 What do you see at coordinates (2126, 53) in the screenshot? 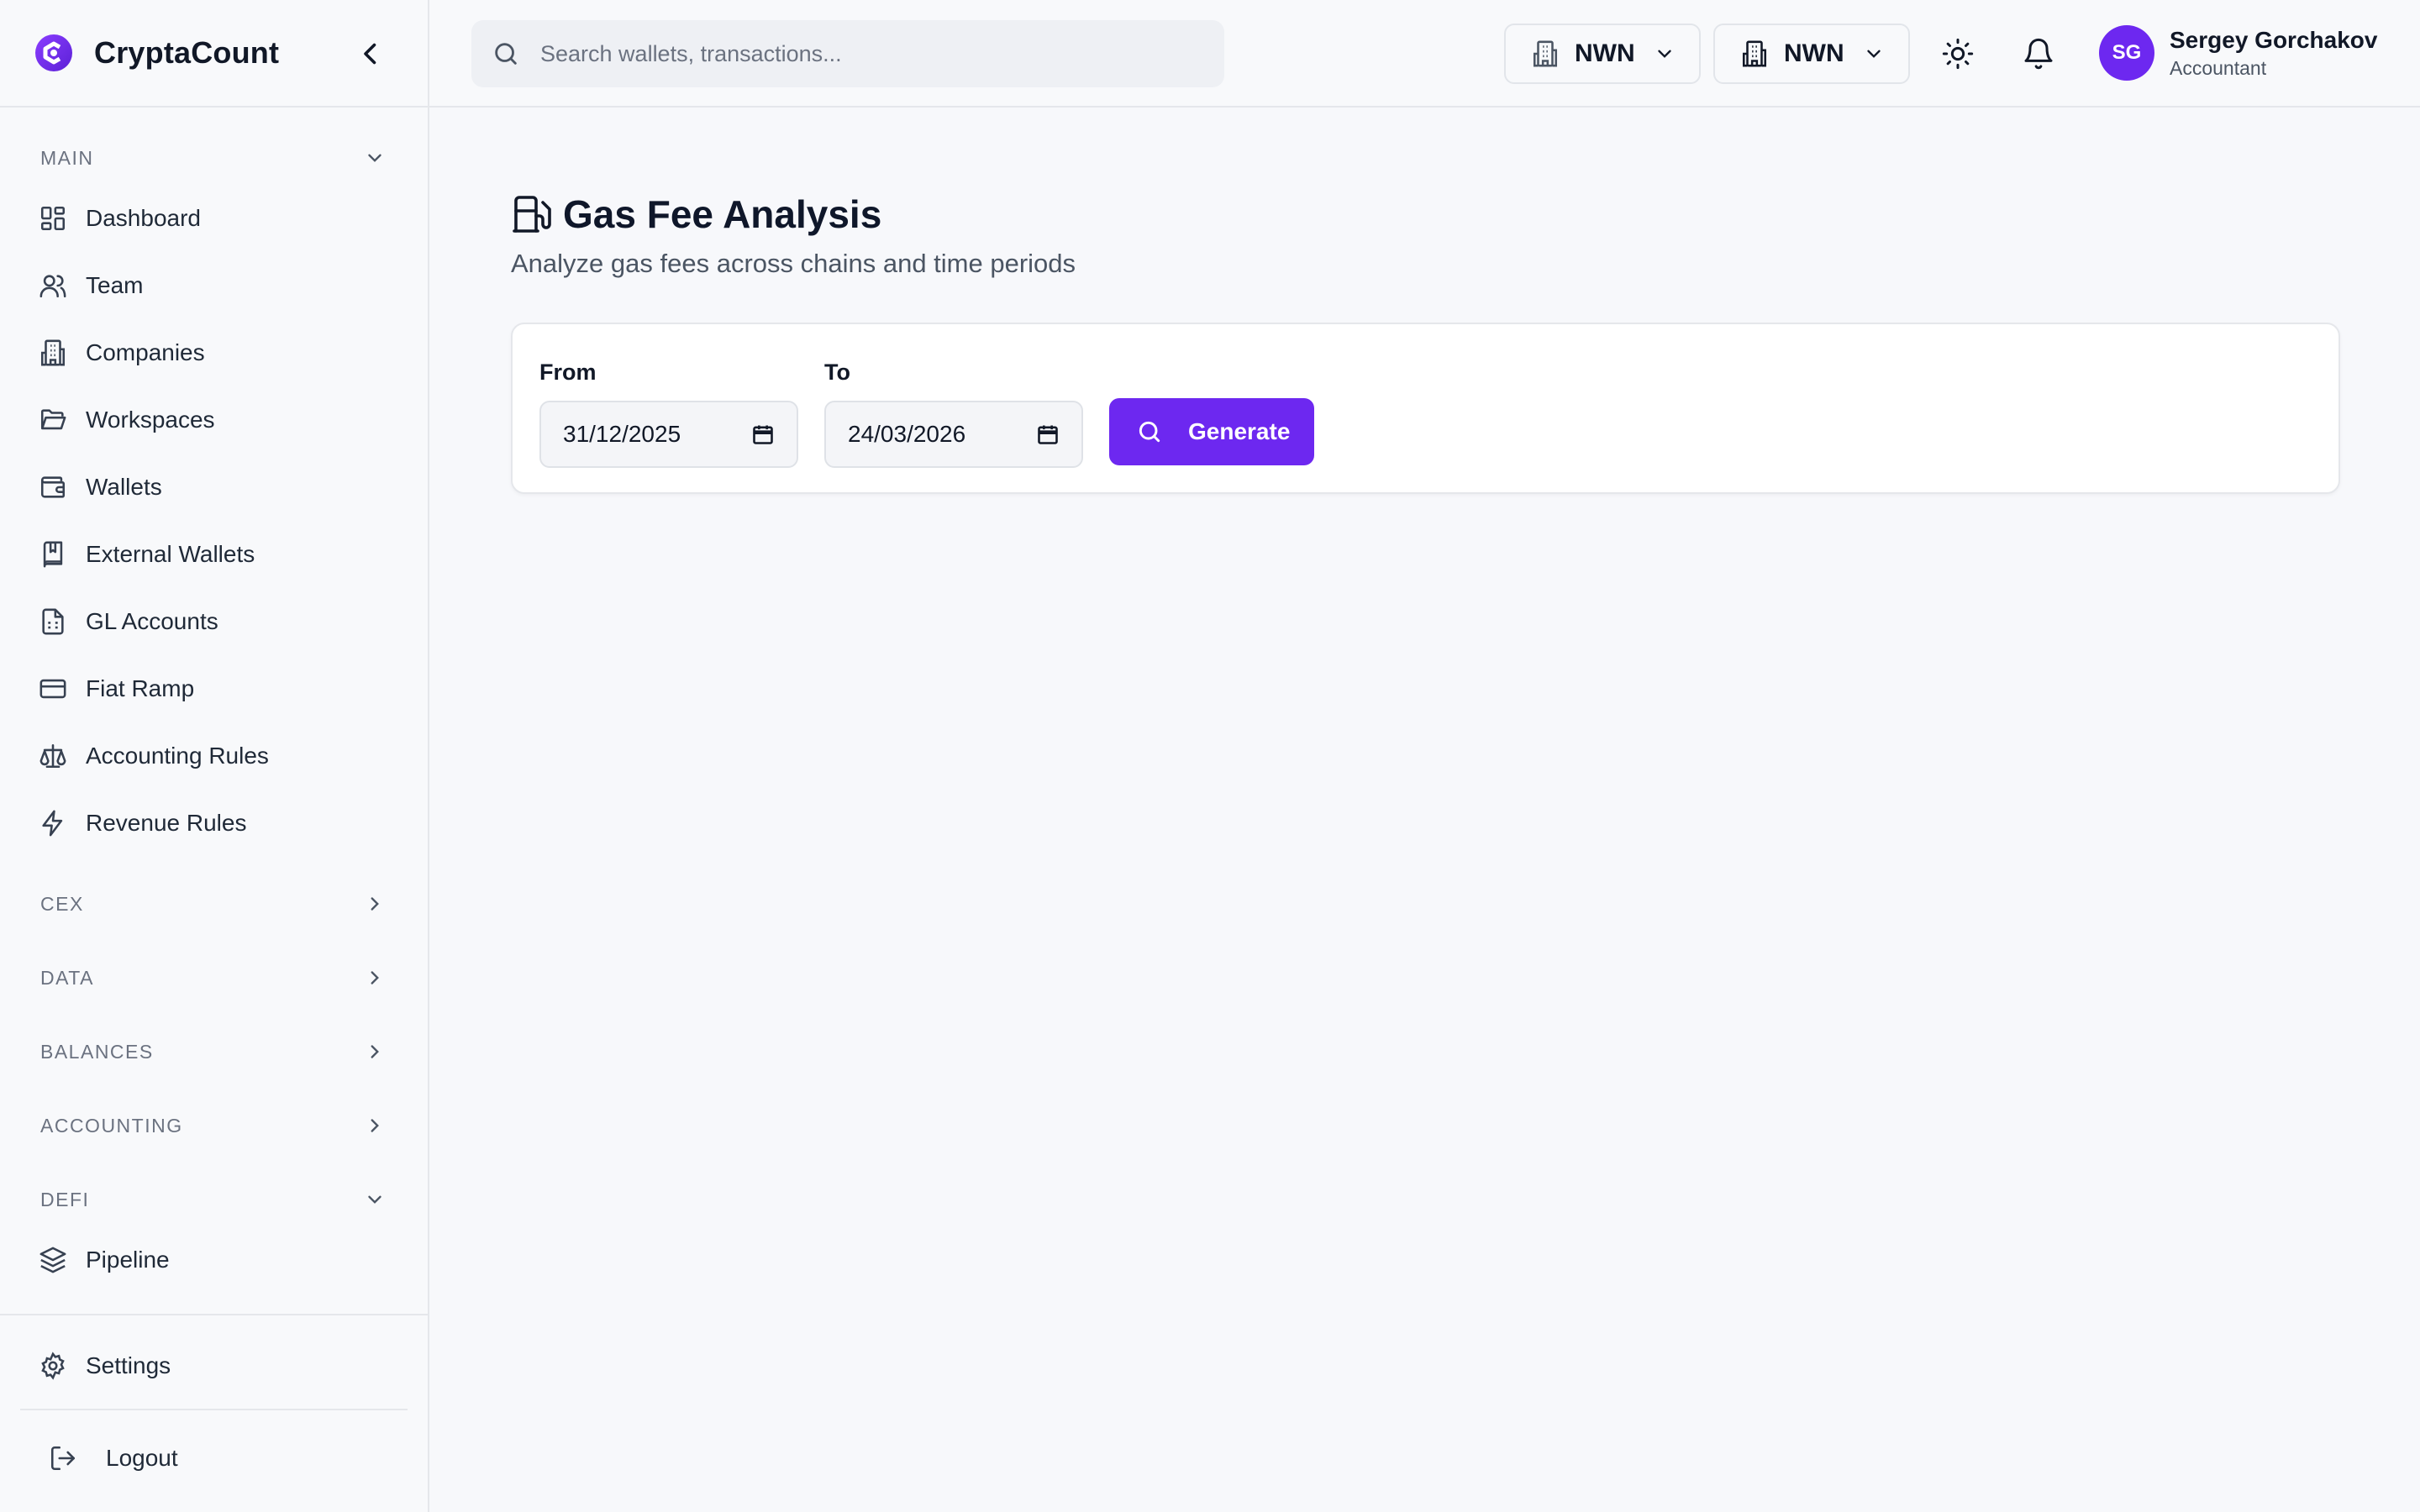
I see `avatar: SG` at bounding box center [2126, 53].